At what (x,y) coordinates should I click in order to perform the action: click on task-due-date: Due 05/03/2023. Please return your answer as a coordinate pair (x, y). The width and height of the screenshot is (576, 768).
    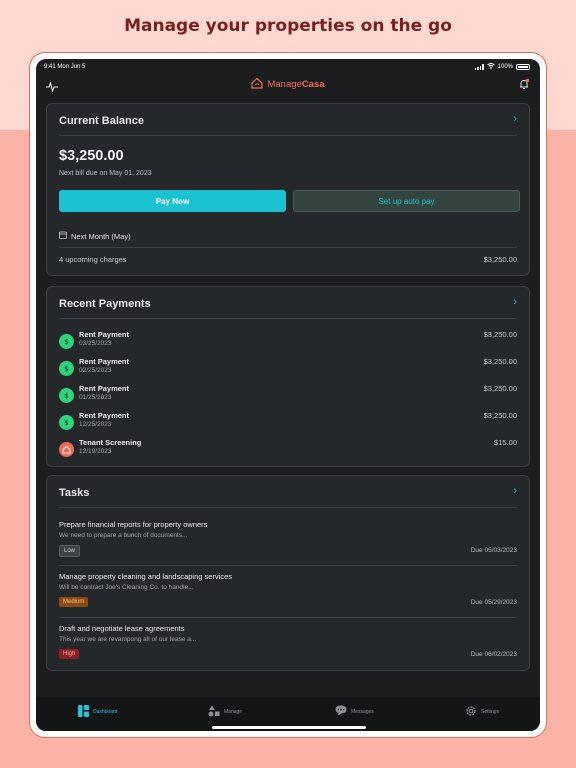
    Looking at the image, I should click on (493, 550).